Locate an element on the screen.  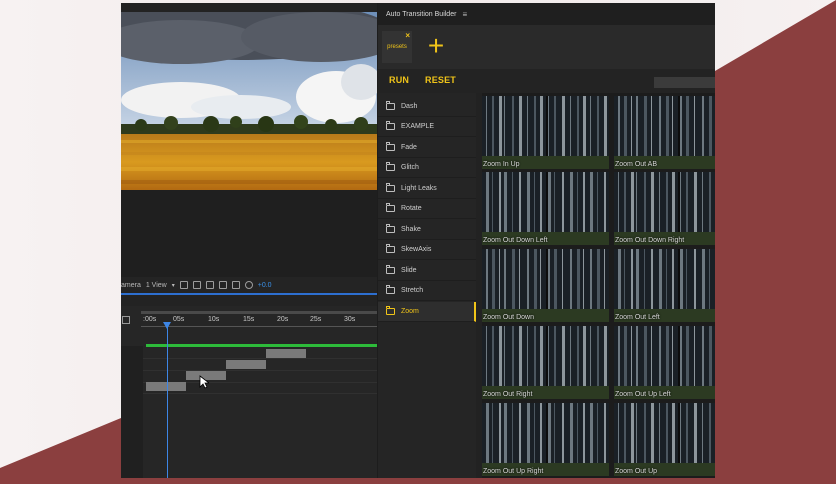
folder-item-skewaxis: SkewAxis is located at coordinates (427, 250).